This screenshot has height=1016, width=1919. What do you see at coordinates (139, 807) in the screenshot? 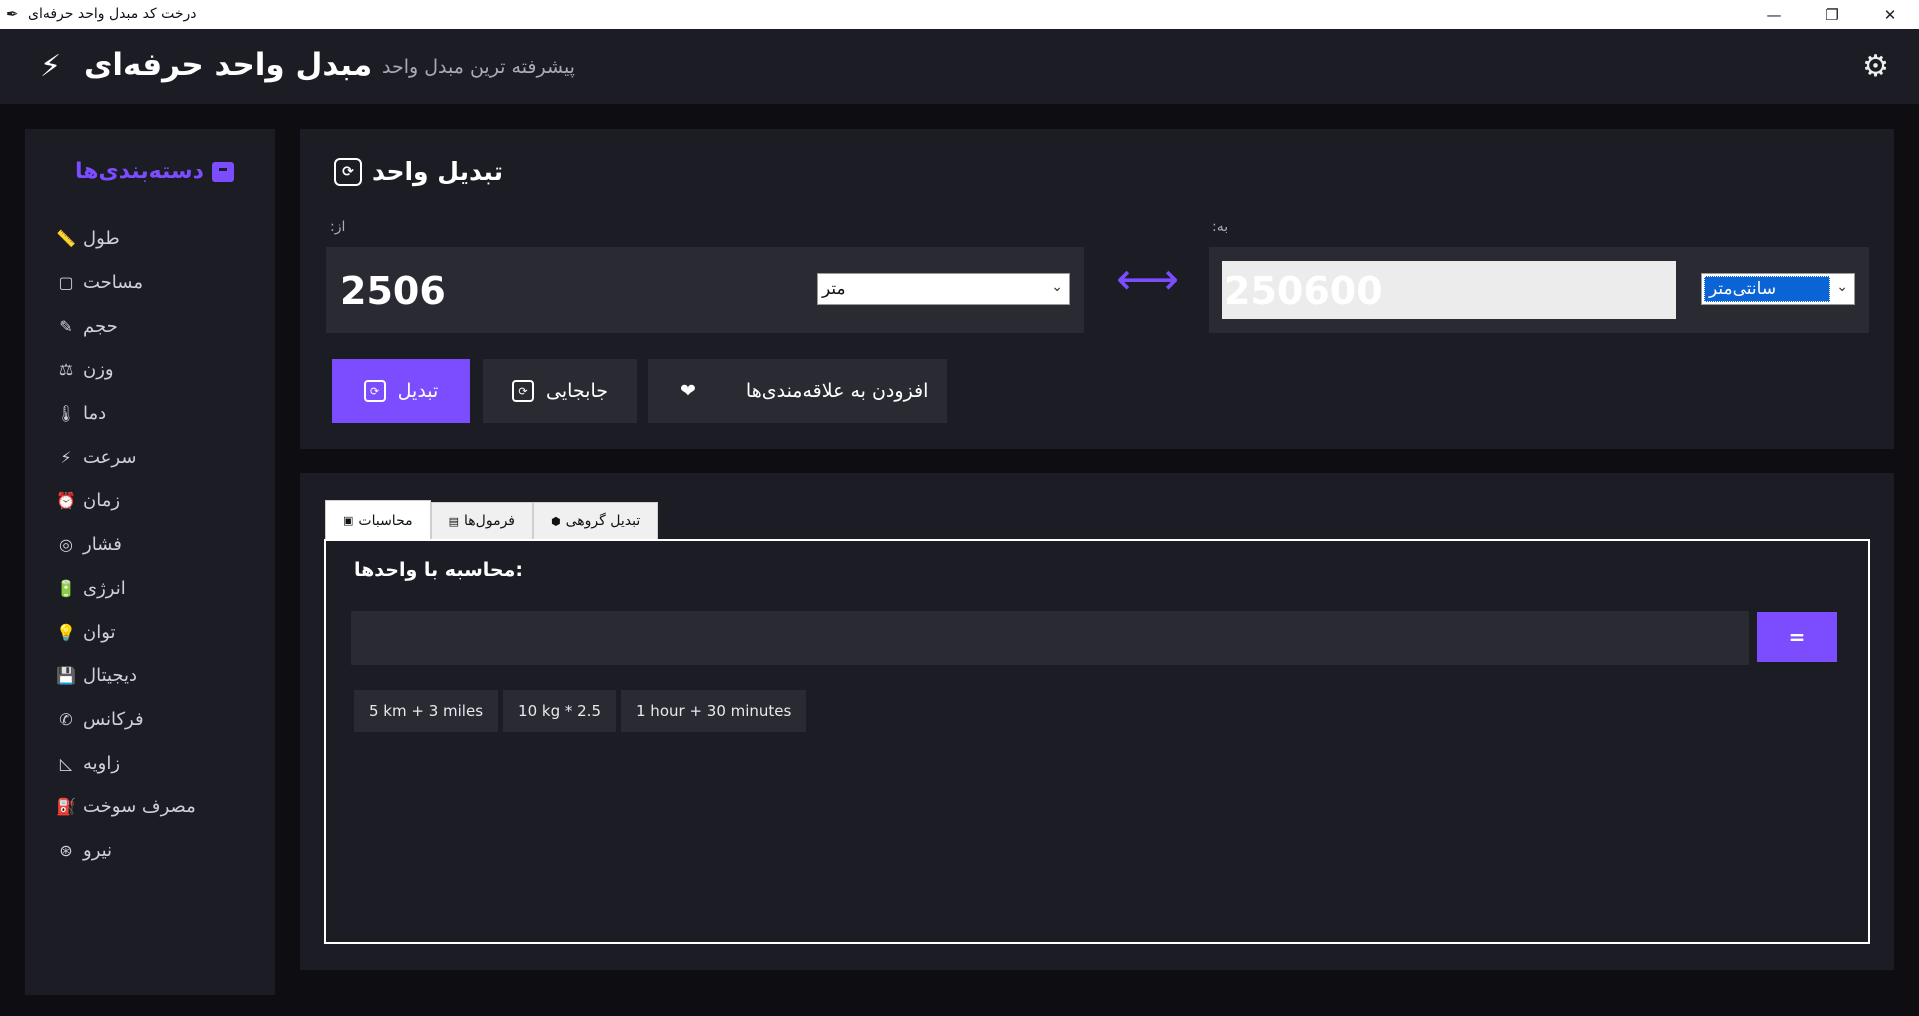
I see `sidebar-item-label: مصرف سوخت` at bounding box center [139, 807].